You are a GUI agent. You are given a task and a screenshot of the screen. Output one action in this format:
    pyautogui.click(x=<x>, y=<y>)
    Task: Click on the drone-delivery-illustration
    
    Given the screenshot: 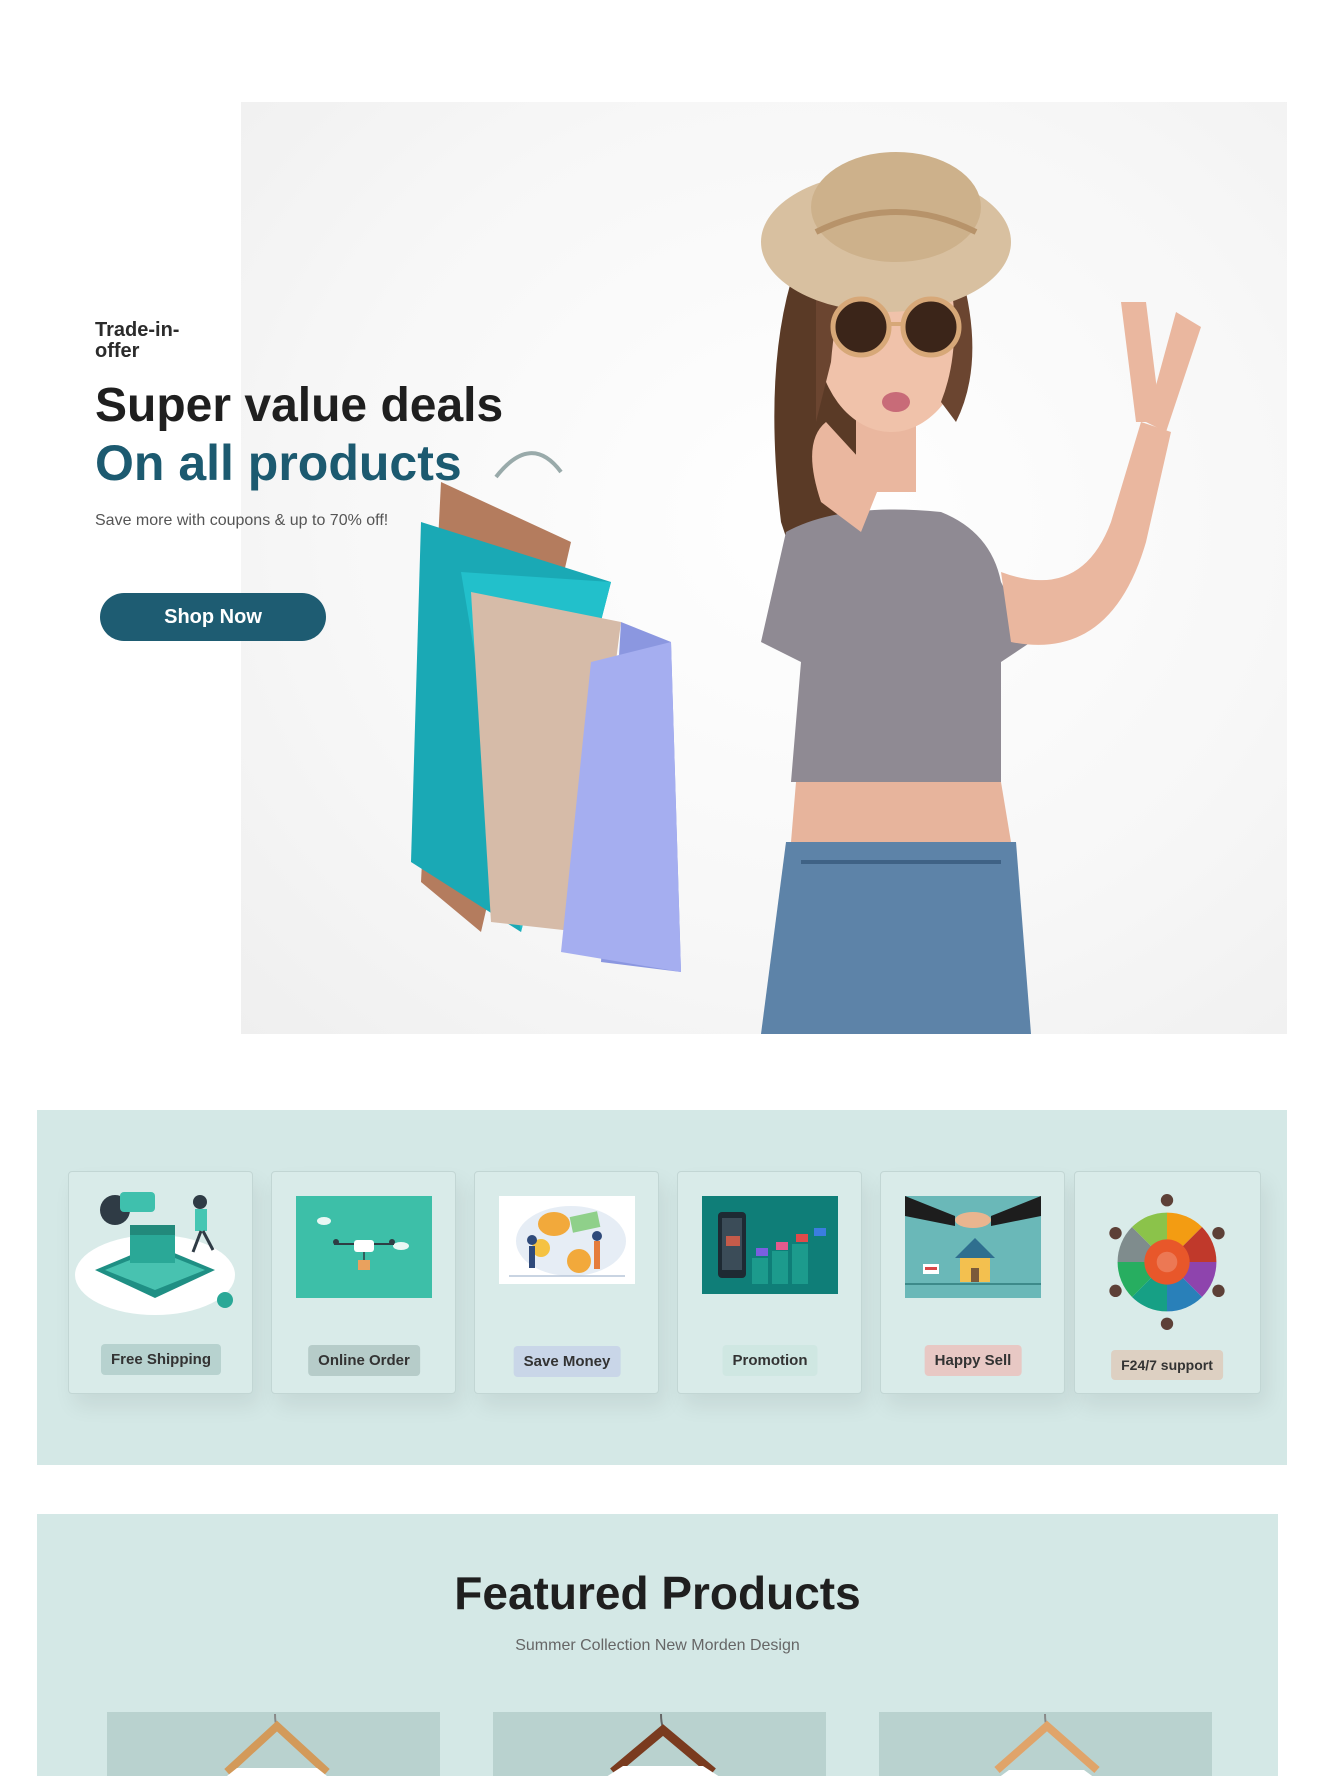 What is the action you would take?
    pyautogui.click(x=364, y=1247)
    